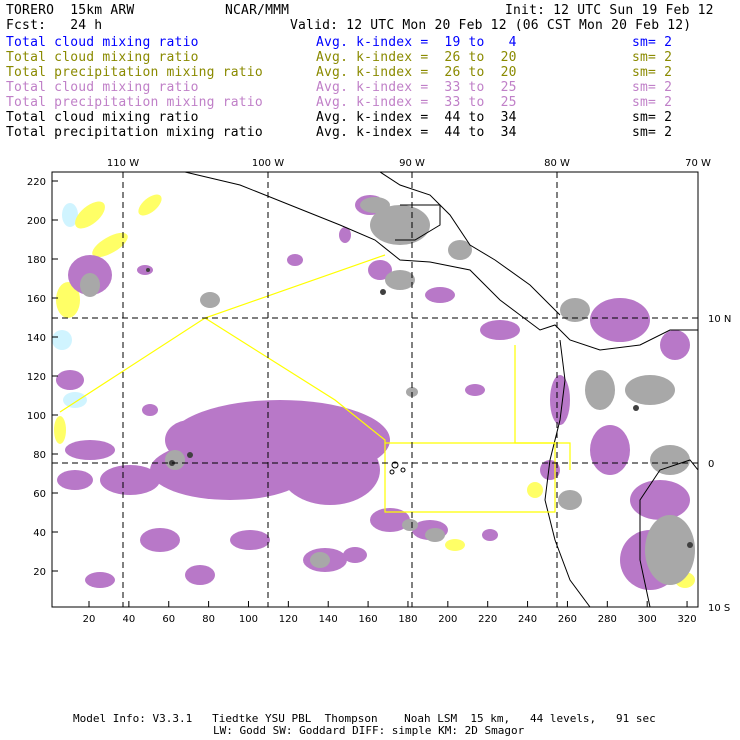 Image resolution: width=740 pixels, height=740 pixels. What do you see at coordinates (607, 619) in the screenshot?
I see `x-tick-label: 280` at bounding box center [607, 619].